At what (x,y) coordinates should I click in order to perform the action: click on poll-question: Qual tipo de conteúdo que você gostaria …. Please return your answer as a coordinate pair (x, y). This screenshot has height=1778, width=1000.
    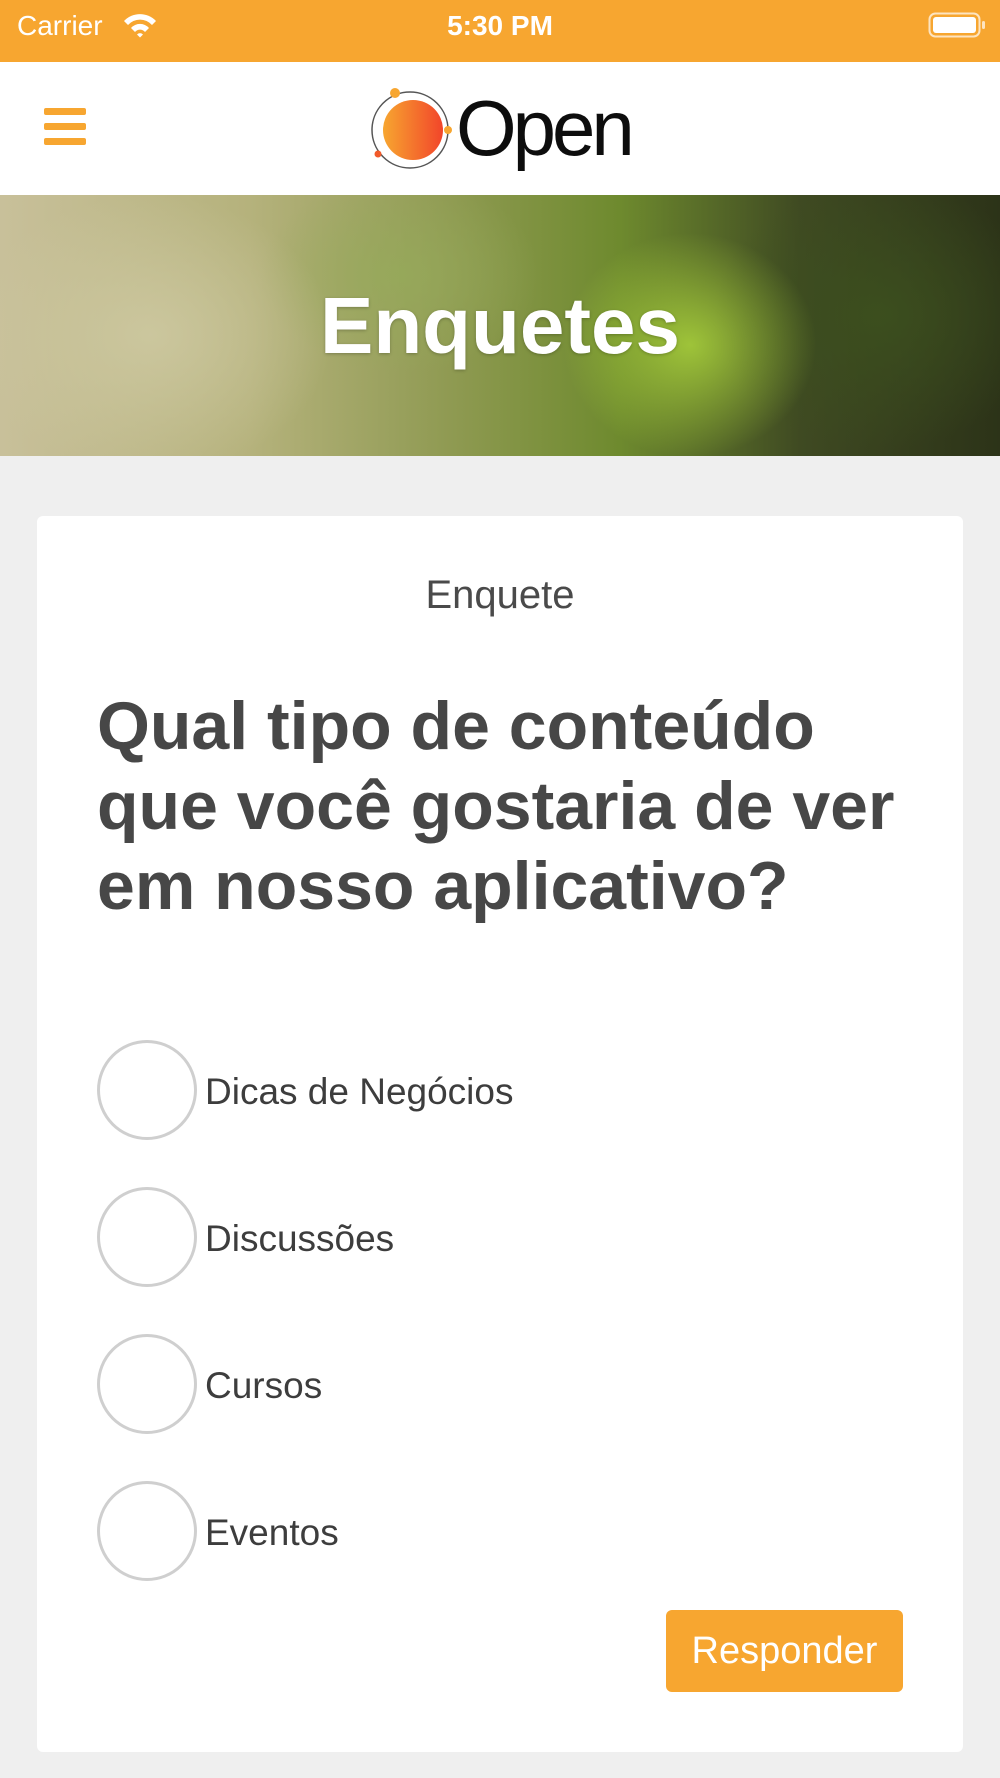
    Looking at the image, I should click on (496, 806).